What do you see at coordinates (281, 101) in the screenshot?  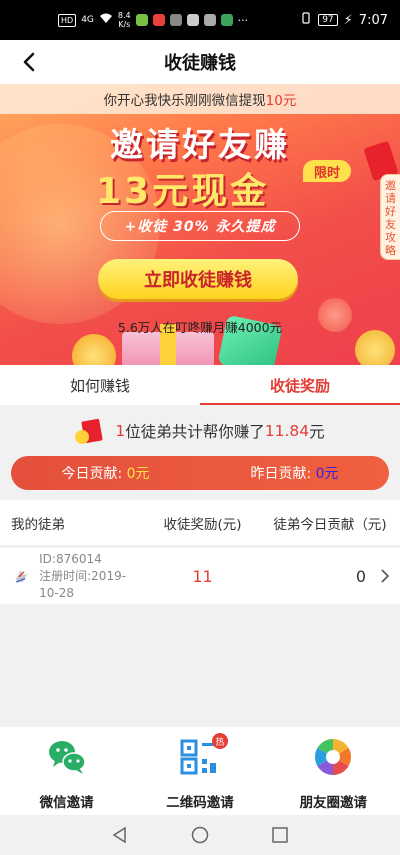 I see `ticker-amount: 10元` at bounding box center [281, 101].